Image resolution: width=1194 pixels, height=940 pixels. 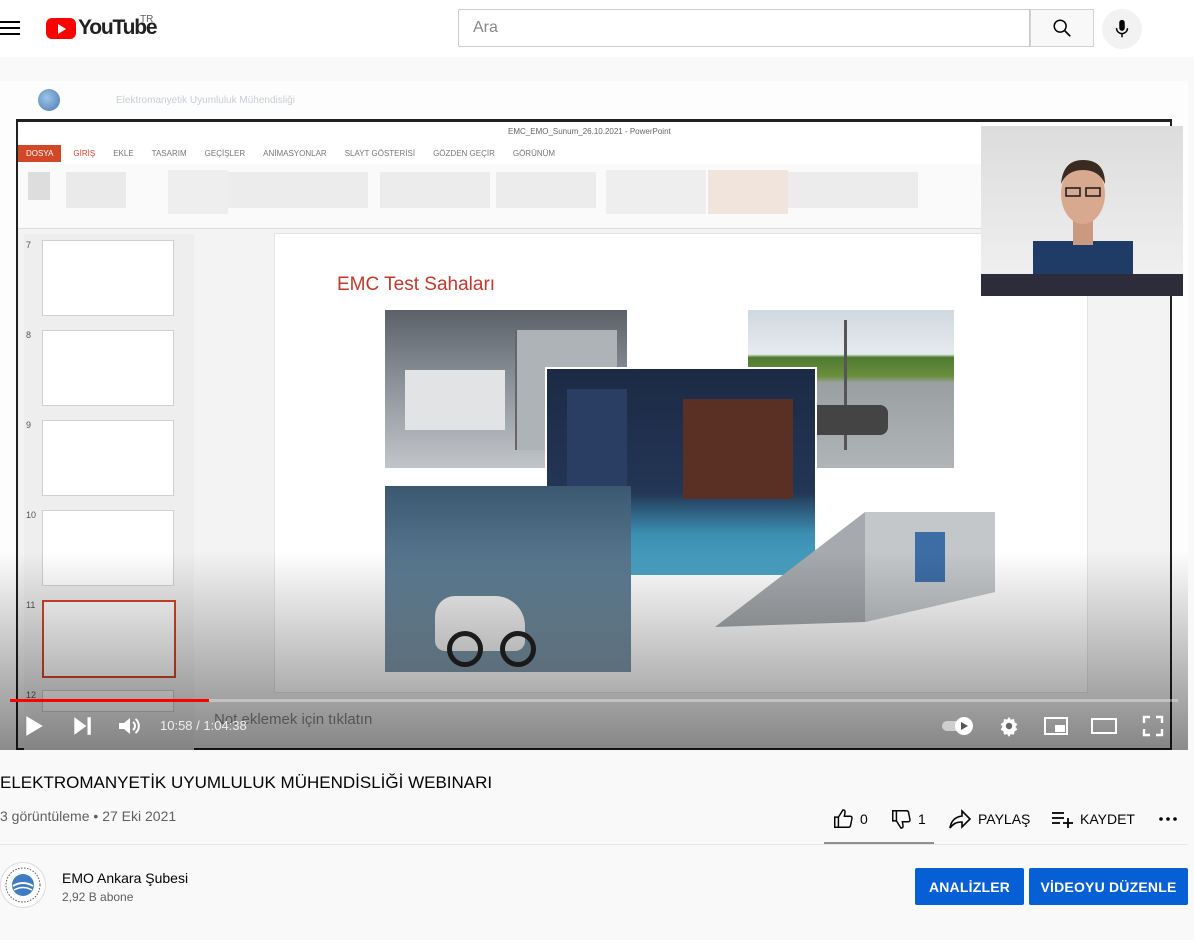 I want to click on menu-icon, so click(x=10, y=28).